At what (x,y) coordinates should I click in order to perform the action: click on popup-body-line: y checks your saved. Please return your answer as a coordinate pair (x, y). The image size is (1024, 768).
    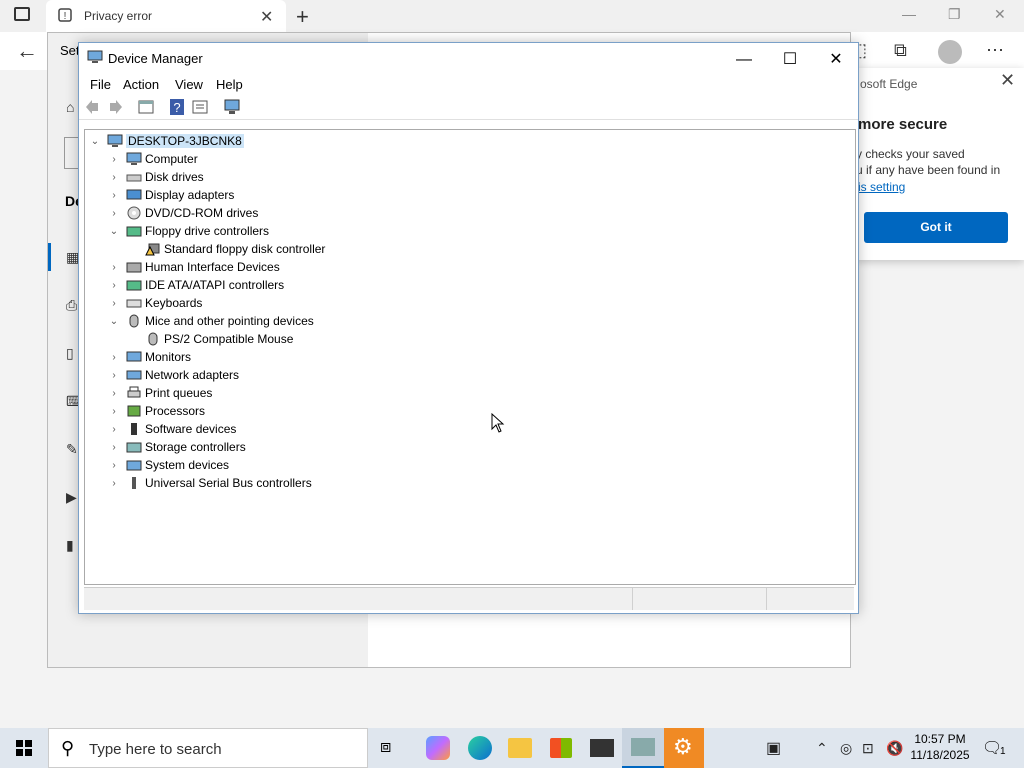
    Looking at the image, I should click on (910, 154).